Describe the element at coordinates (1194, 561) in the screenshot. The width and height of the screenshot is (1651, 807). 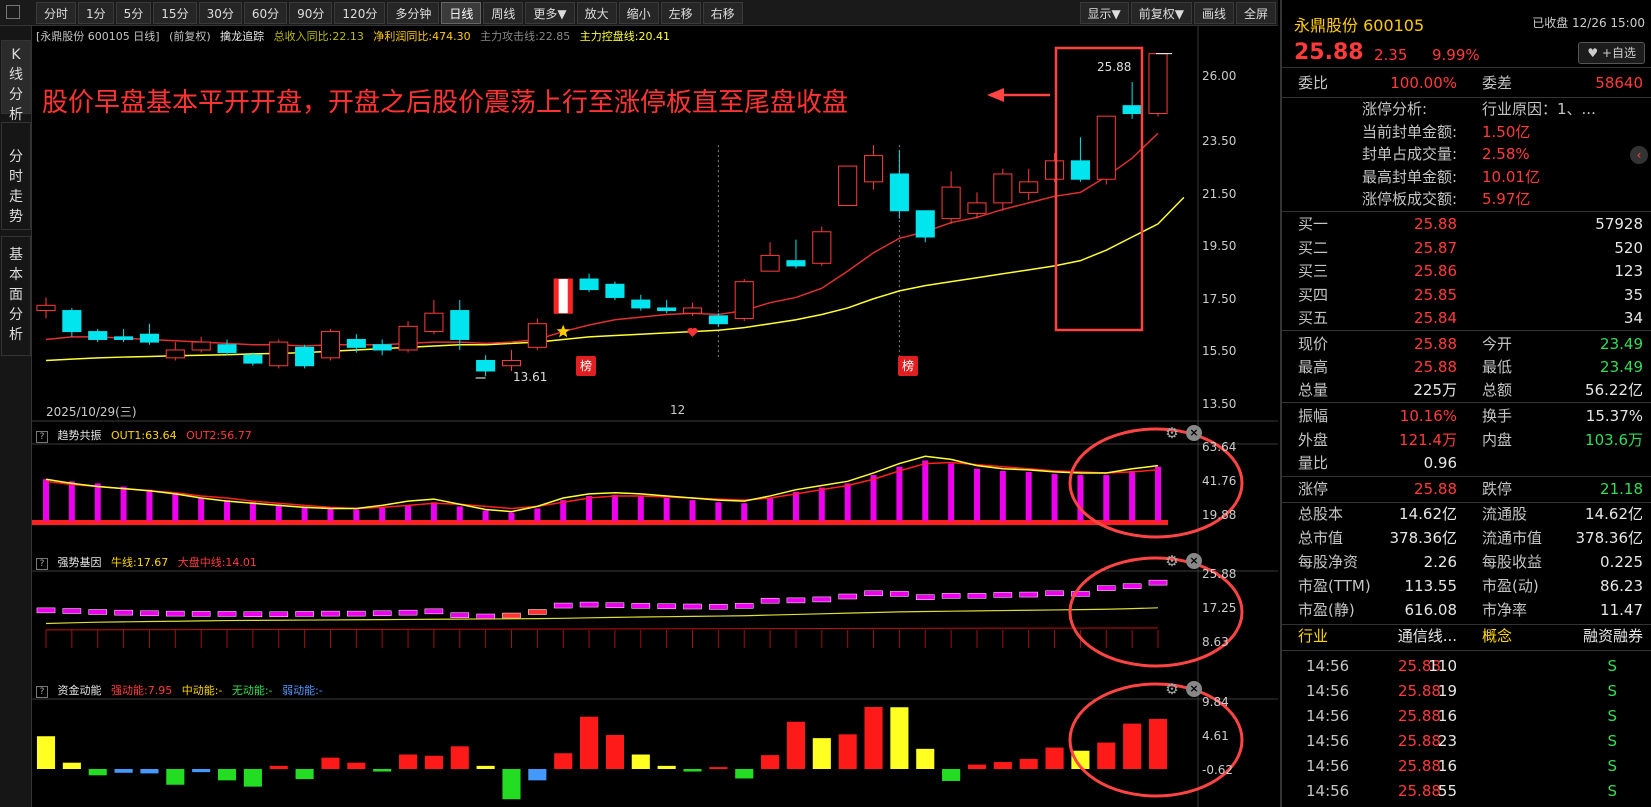
I see `panel2-close-icon: ×` at that location.